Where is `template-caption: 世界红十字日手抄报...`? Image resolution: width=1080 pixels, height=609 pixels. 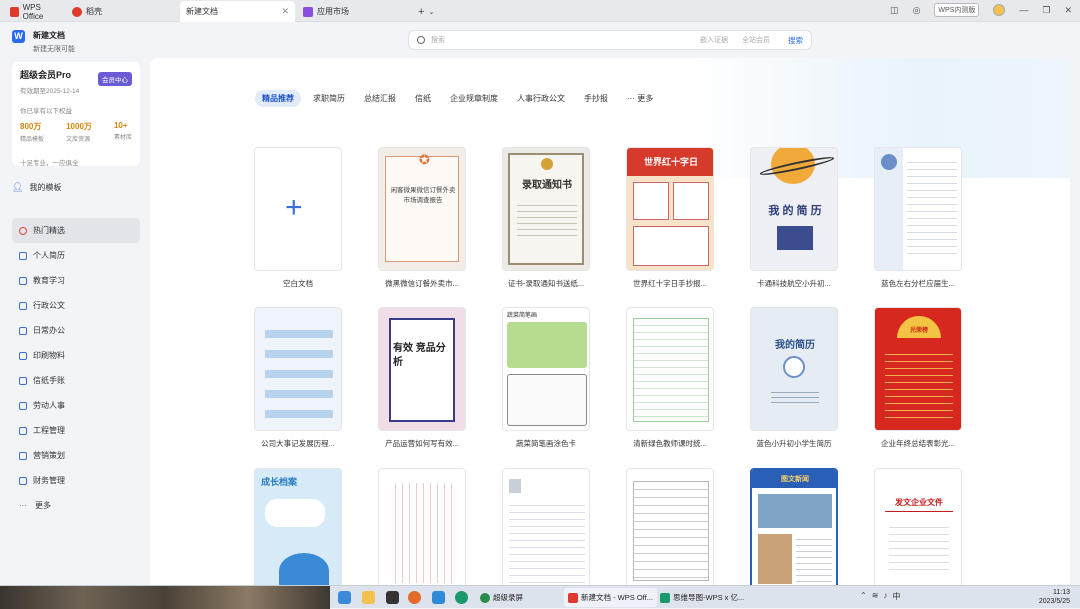
template-caption: 世界红十字日手抄报... is located at coordinates (670, 283).